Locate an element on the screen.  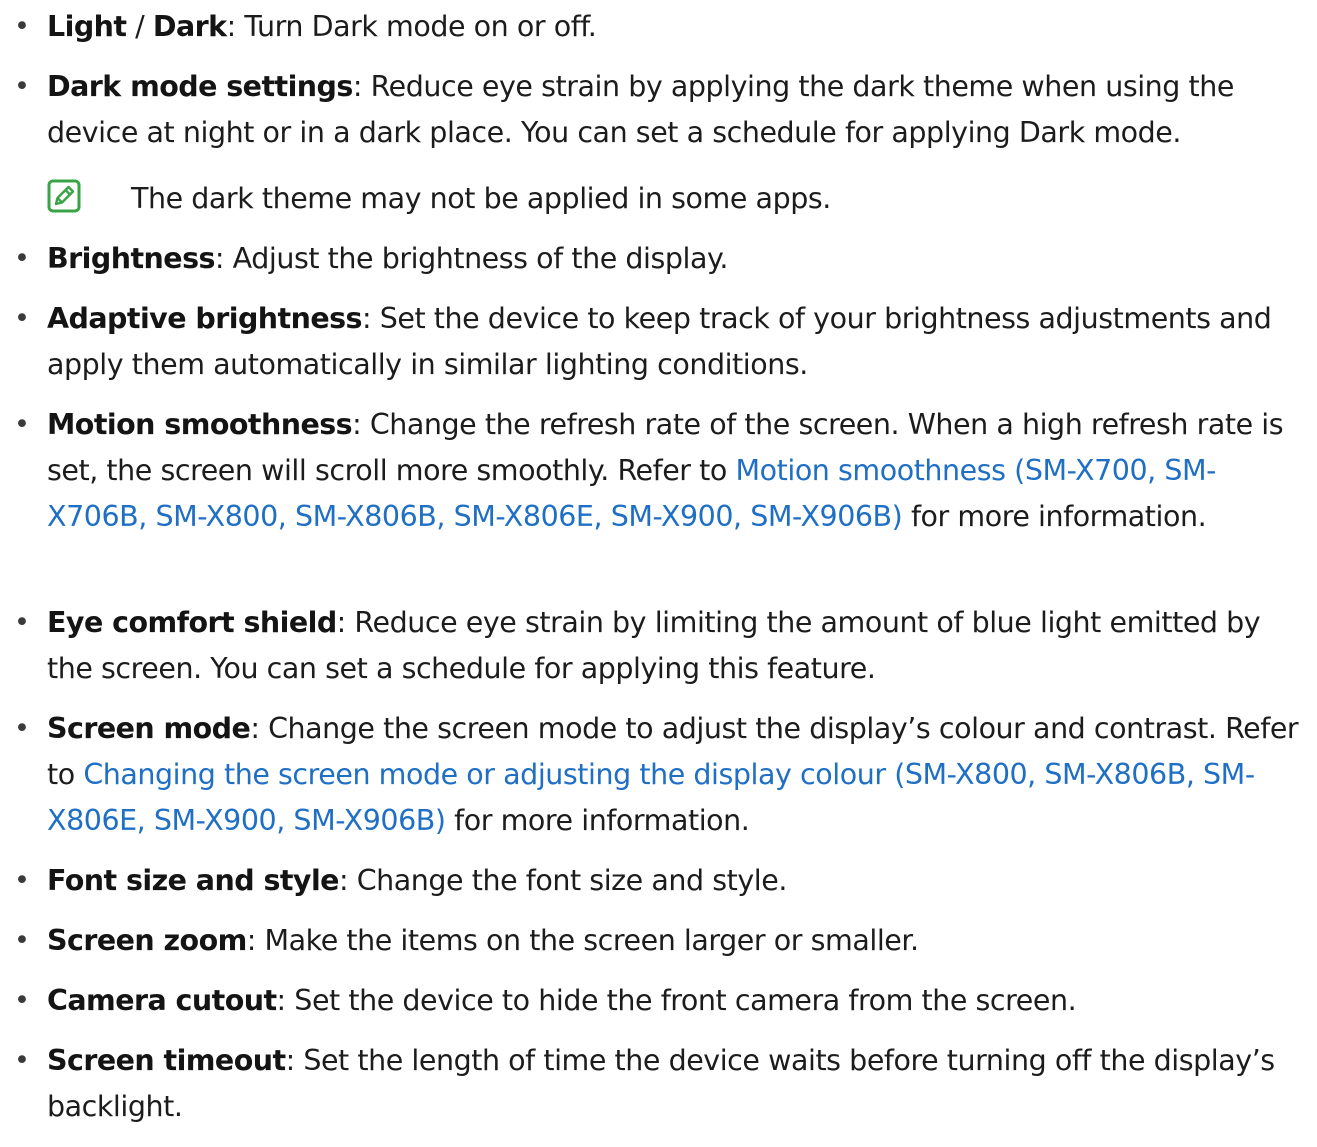
term: Font size and style is located at coordinates (193, 880).